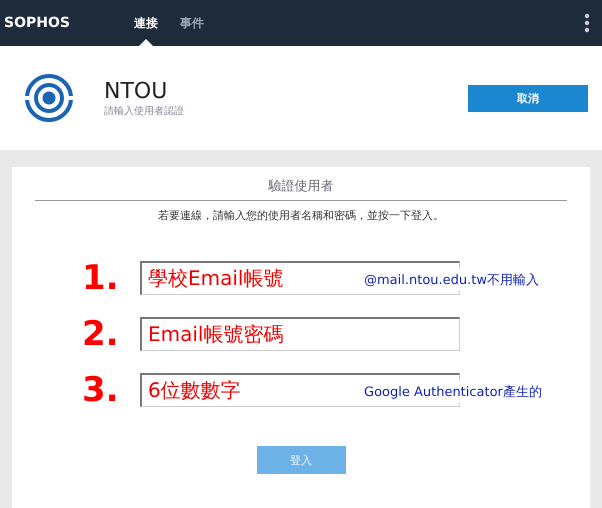  What do you see at coordinates (136, 91) in the screenshot?
I see `connection-title: NTOU` at bounding box center [136, 91].